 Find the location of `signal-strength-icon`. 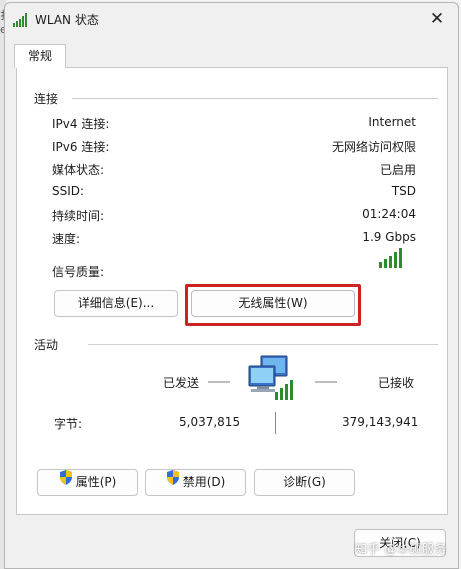

signal-strength-icon is located at coordinates (391, 259).